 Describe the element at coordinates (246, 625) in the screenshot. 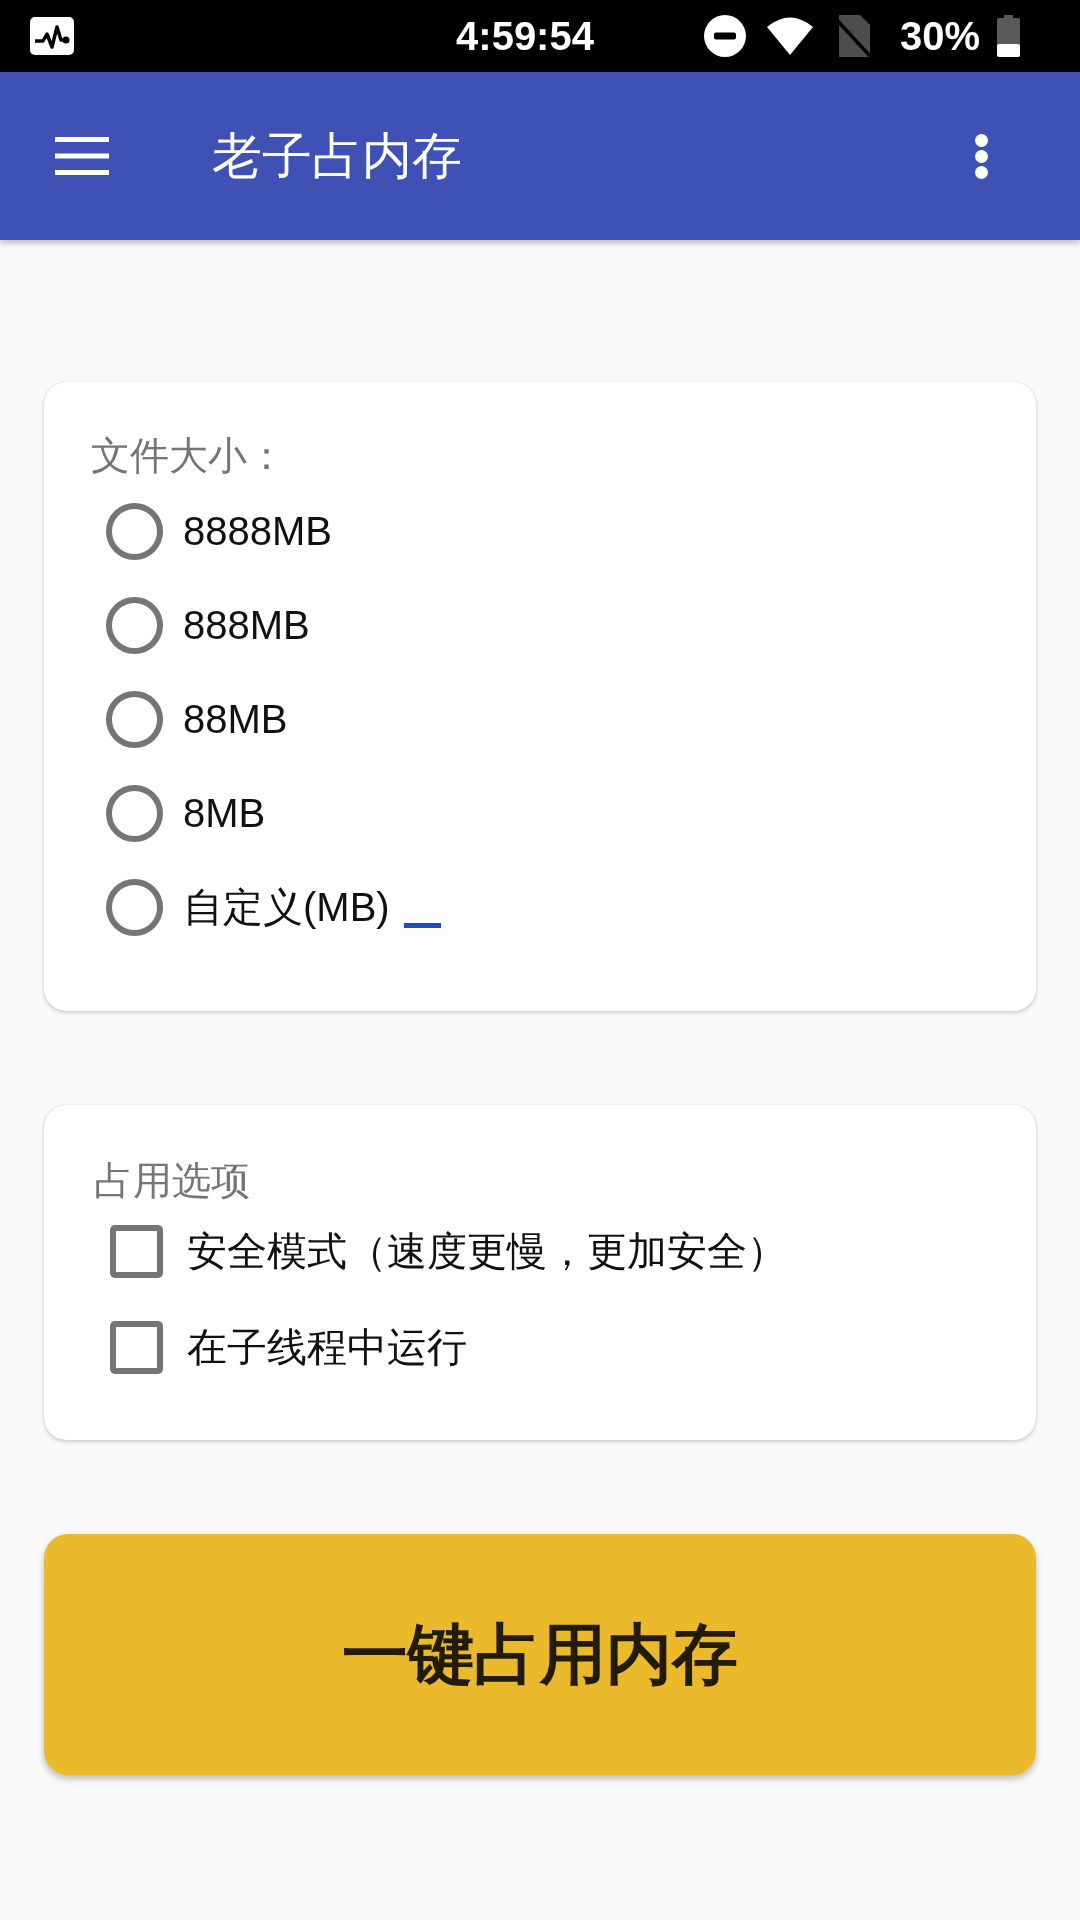

I see `option-label: 888MB` at that location.